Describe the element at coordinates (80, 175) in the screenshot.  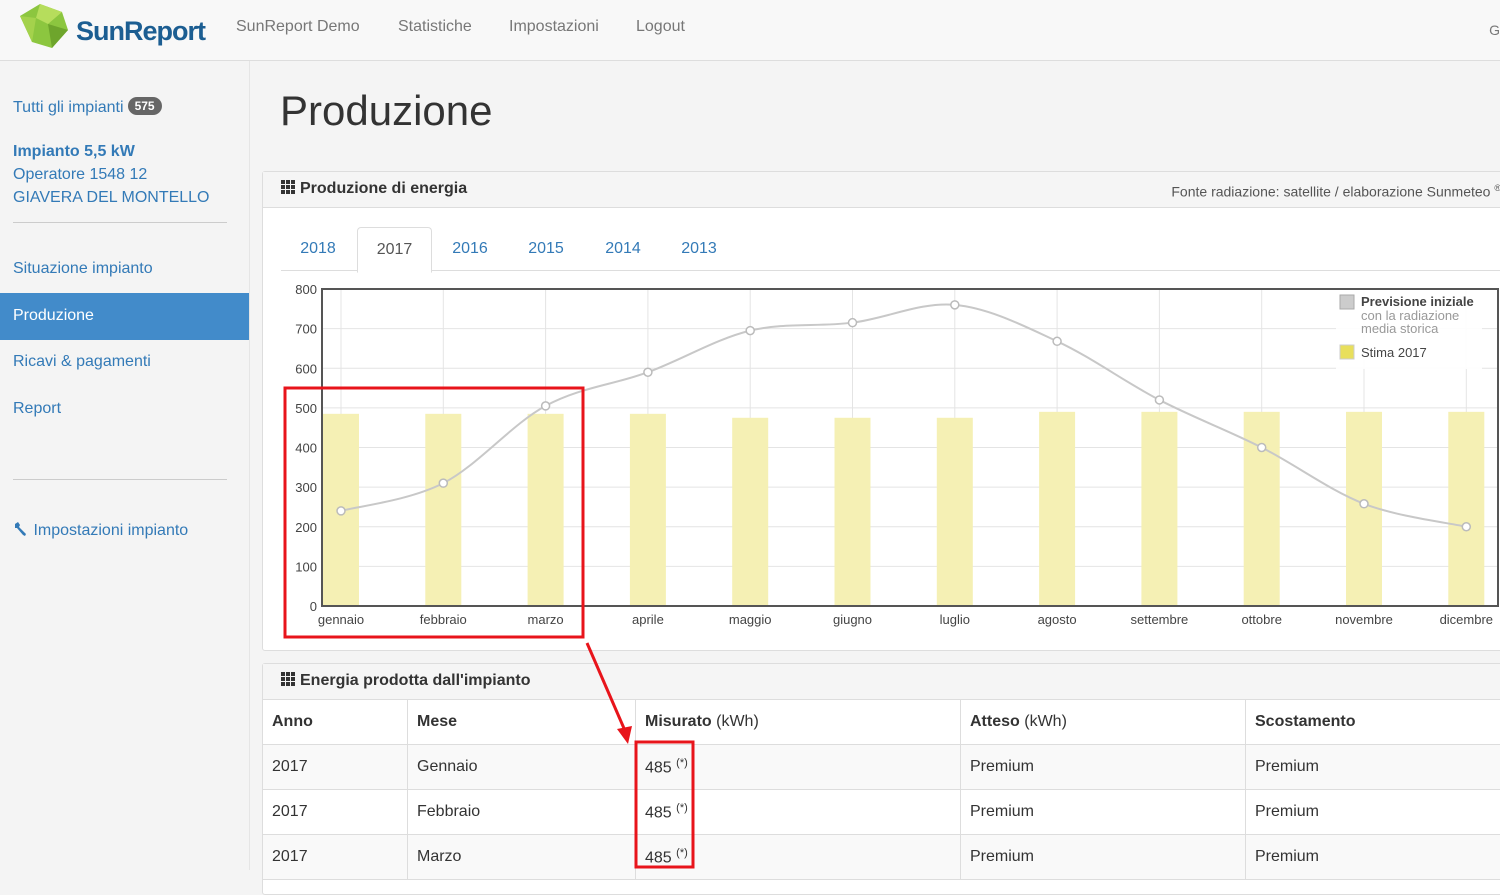
I see `plant-operator: Operatore 1548 12` at that location.